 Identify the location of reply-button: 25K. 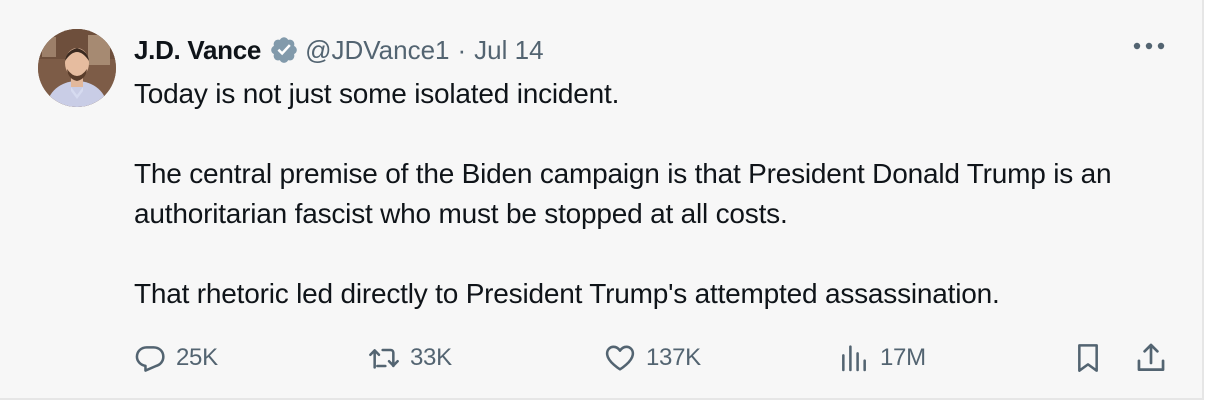
(176, 358).